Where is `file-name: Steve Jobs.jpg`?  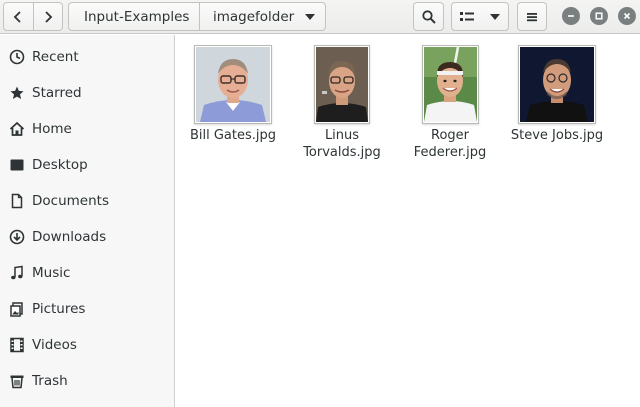 file-name: Steve Jobs.jpg is located at coordinates (557, 135).